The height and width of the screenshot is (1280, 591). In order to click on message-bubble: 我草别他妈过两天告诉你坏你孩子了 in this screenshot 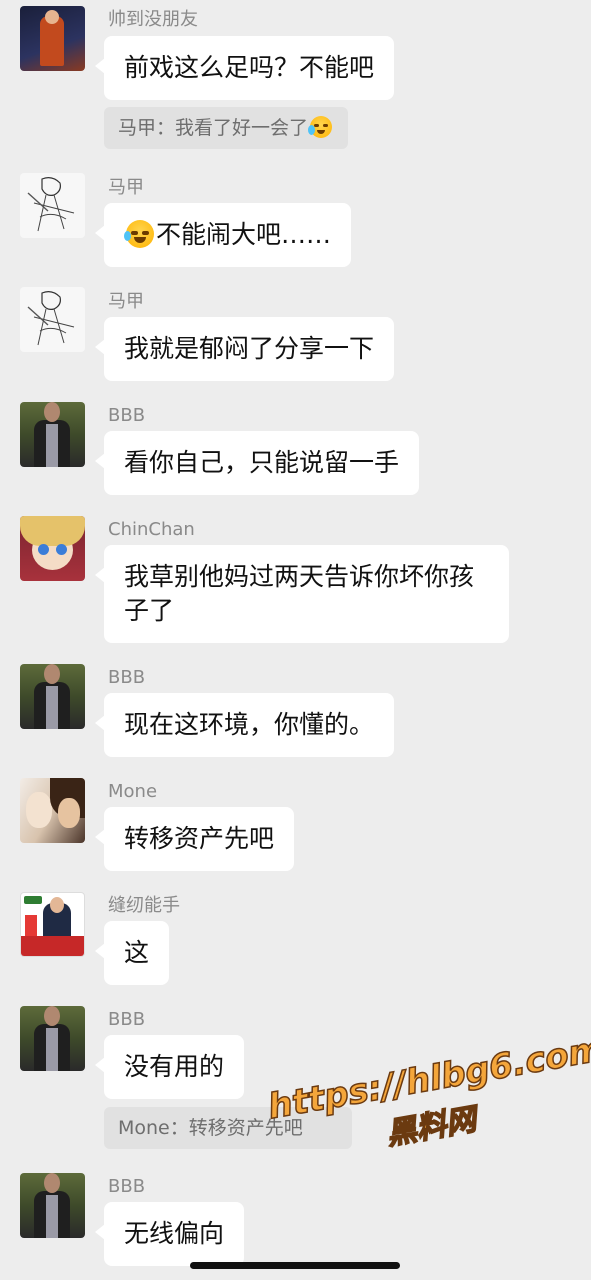, I will do `click(302, 594)`.